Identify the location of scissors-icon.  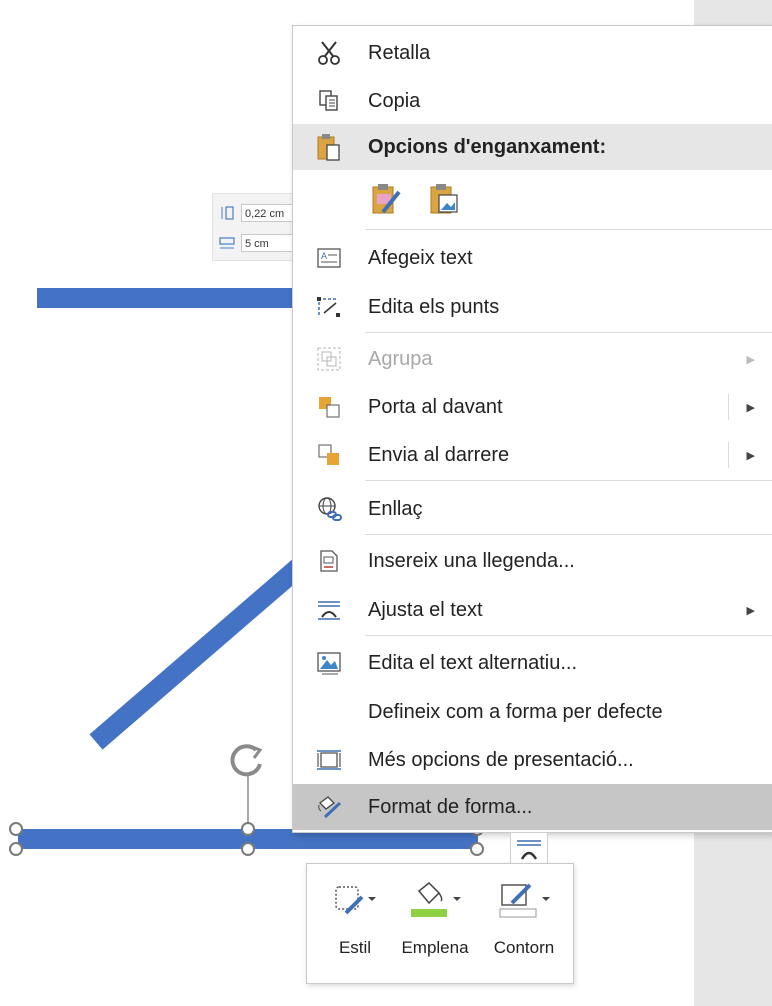
(329, 53).